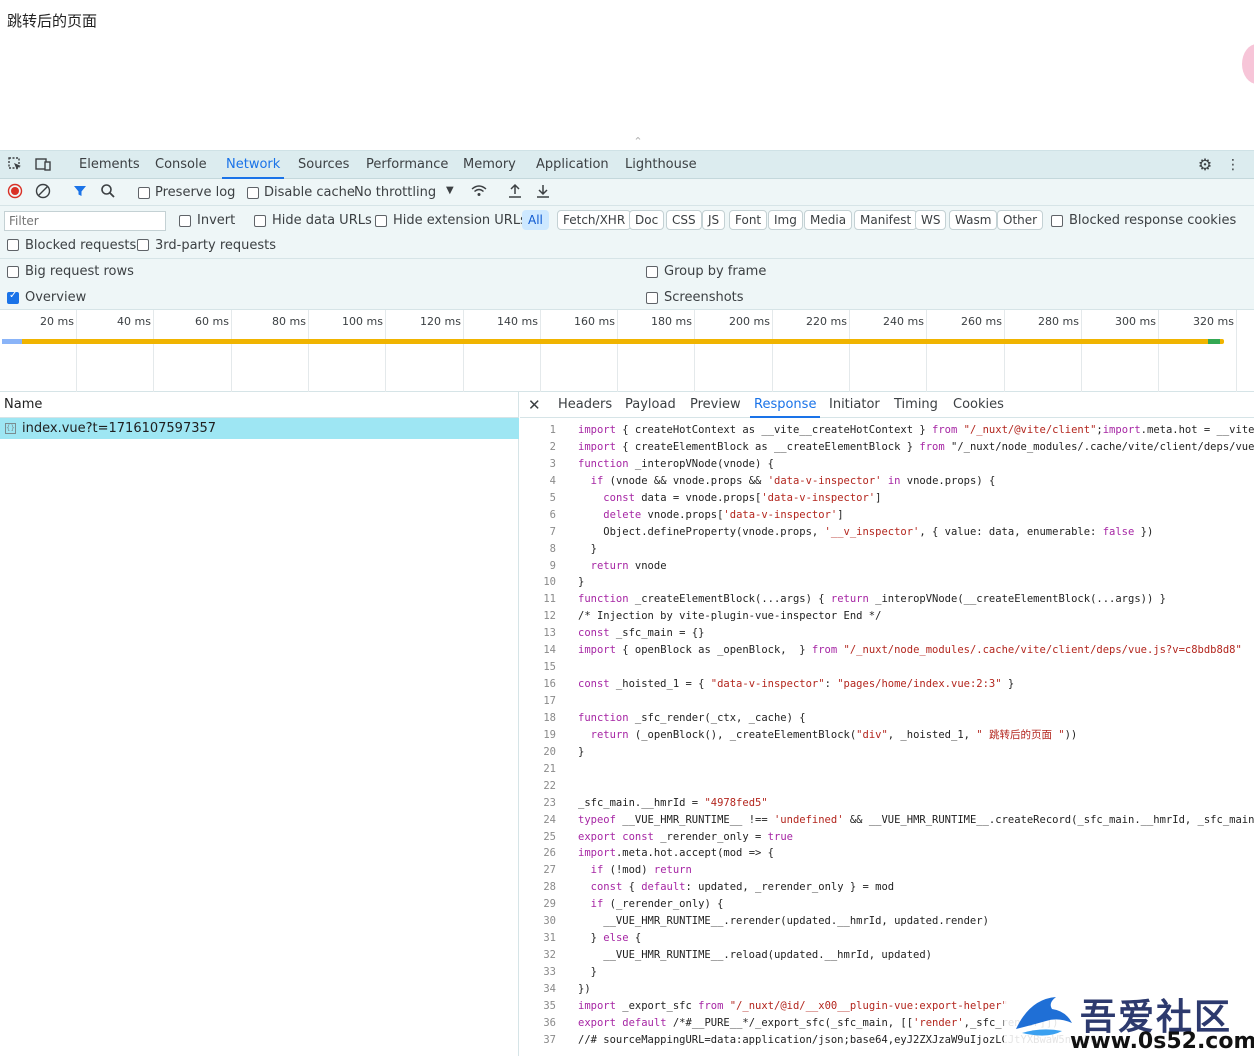  I want to click on blocked-requests-checkbox, so click(13, 245).